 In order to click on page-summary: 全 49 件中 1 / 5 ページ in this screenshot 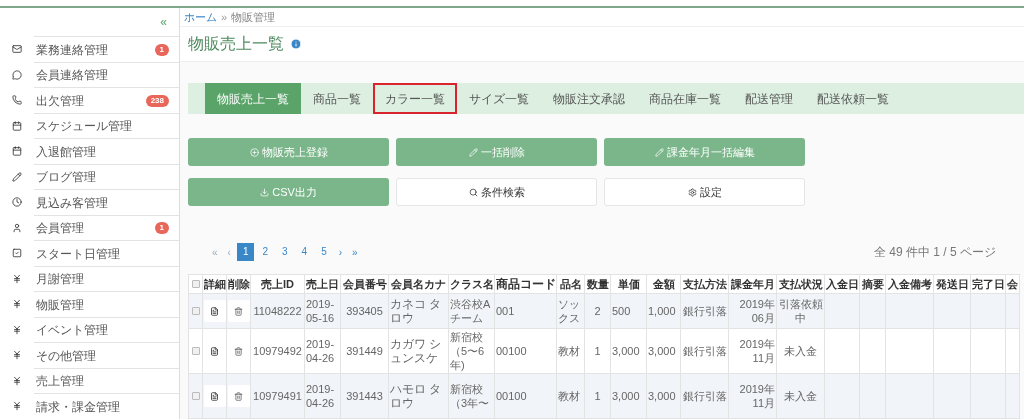, I will do `click(934, 252)`.